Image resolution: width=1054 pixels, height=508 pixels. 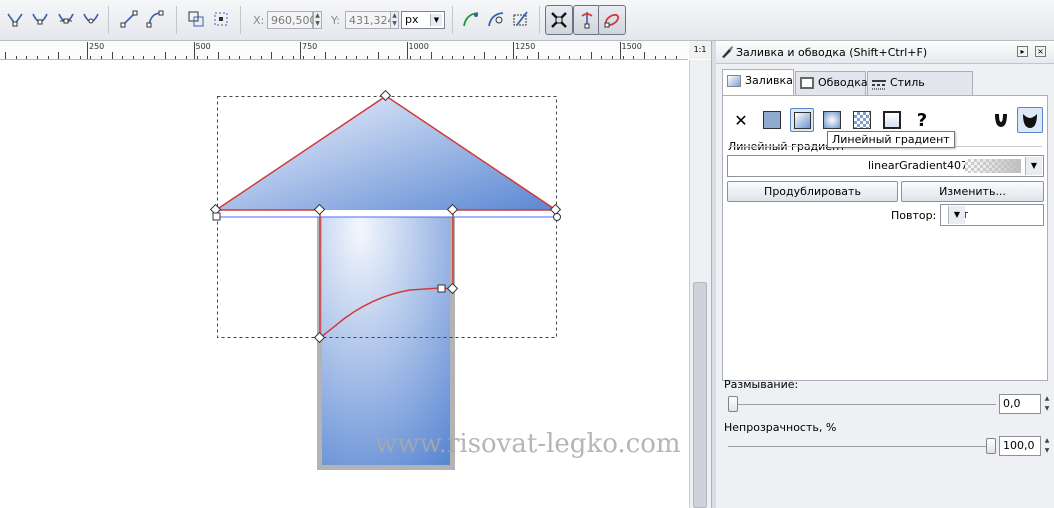 I want to click on mask-icon, so click(x=521, y=19).